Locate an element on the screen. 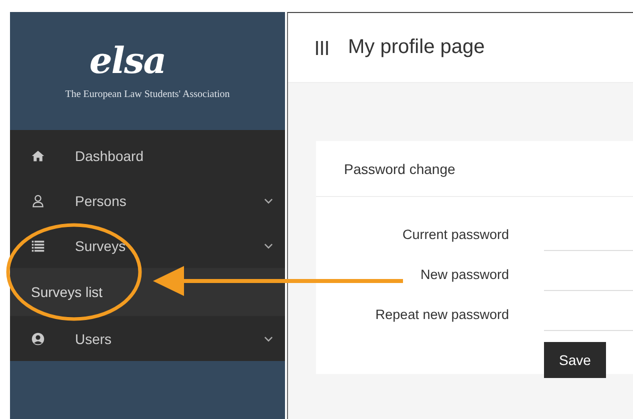 The image size is (633, 419). user-icon is located at coordinates (38, 339).